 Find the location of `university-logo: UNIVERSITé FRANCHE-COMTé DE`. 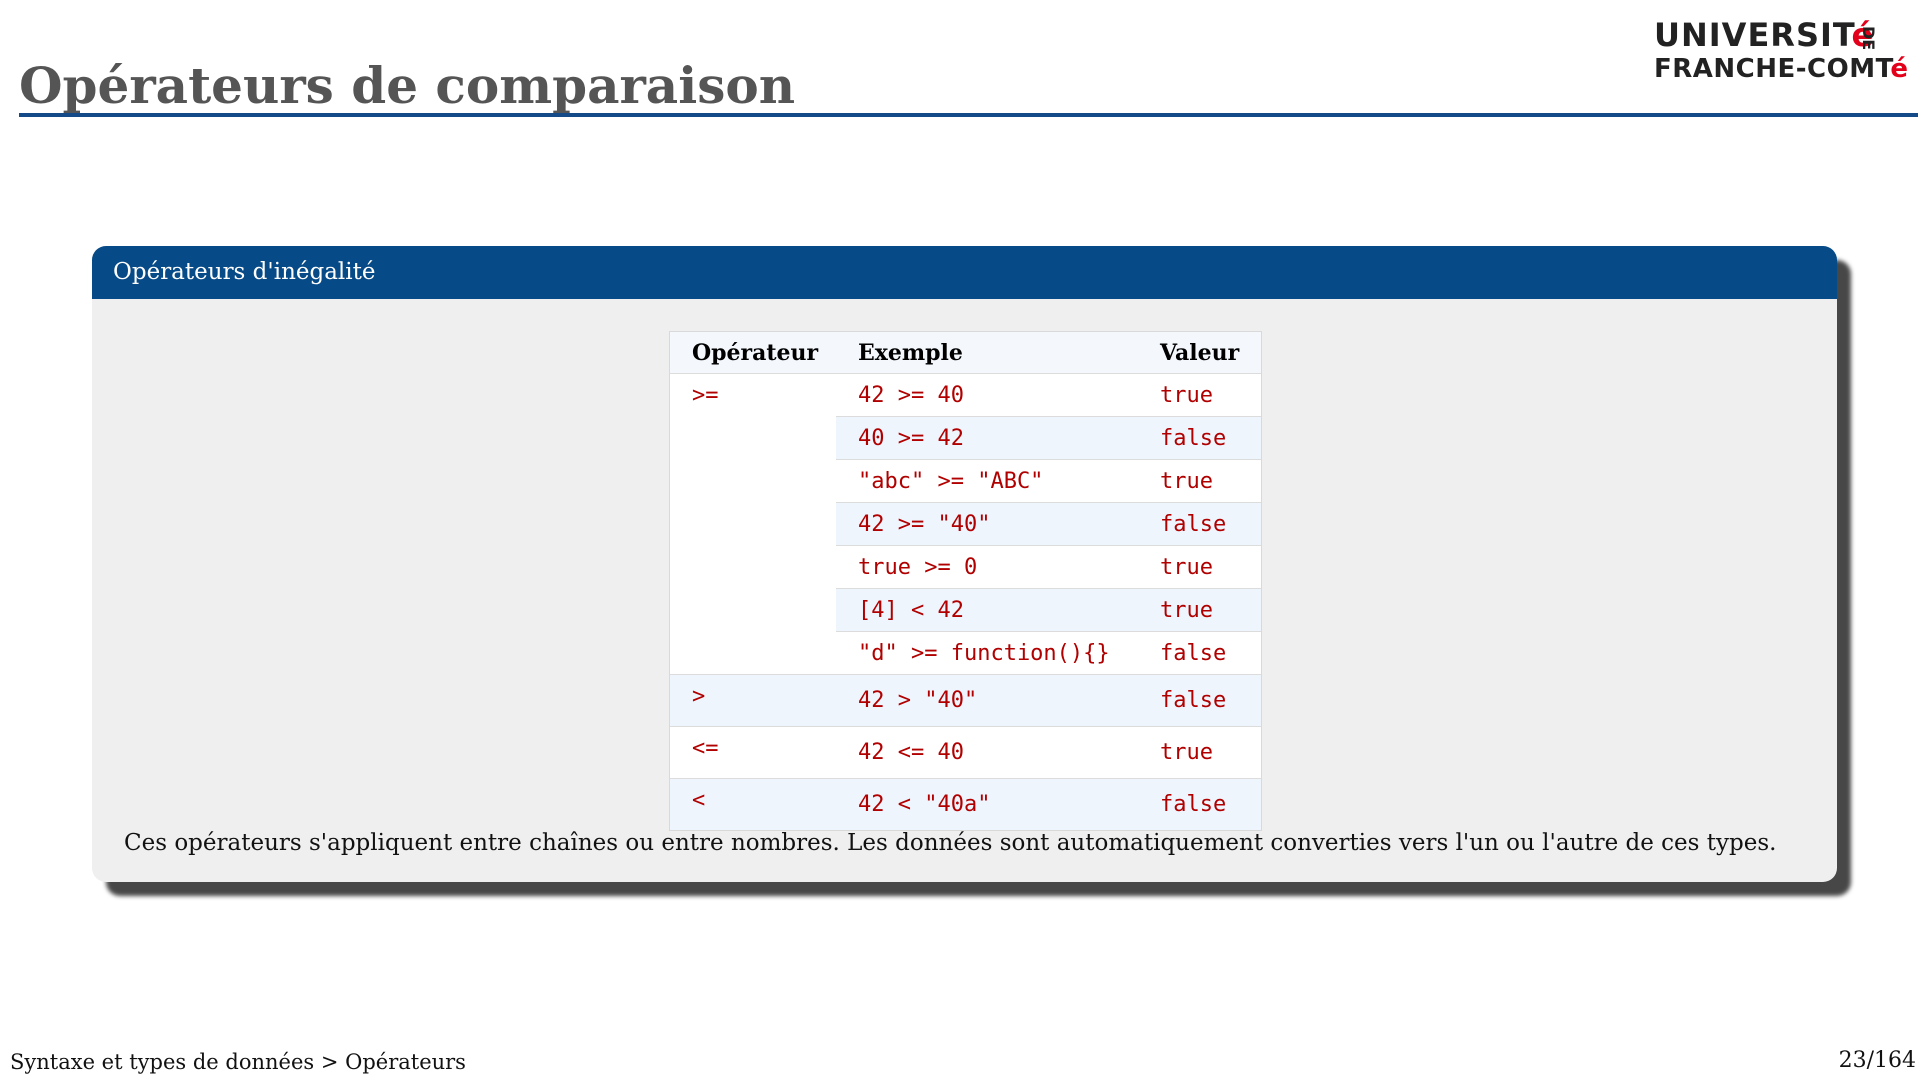

university-logo: UNIVERSITé FRANCHE-COMTé DE is located at coordinates (1781, 51).